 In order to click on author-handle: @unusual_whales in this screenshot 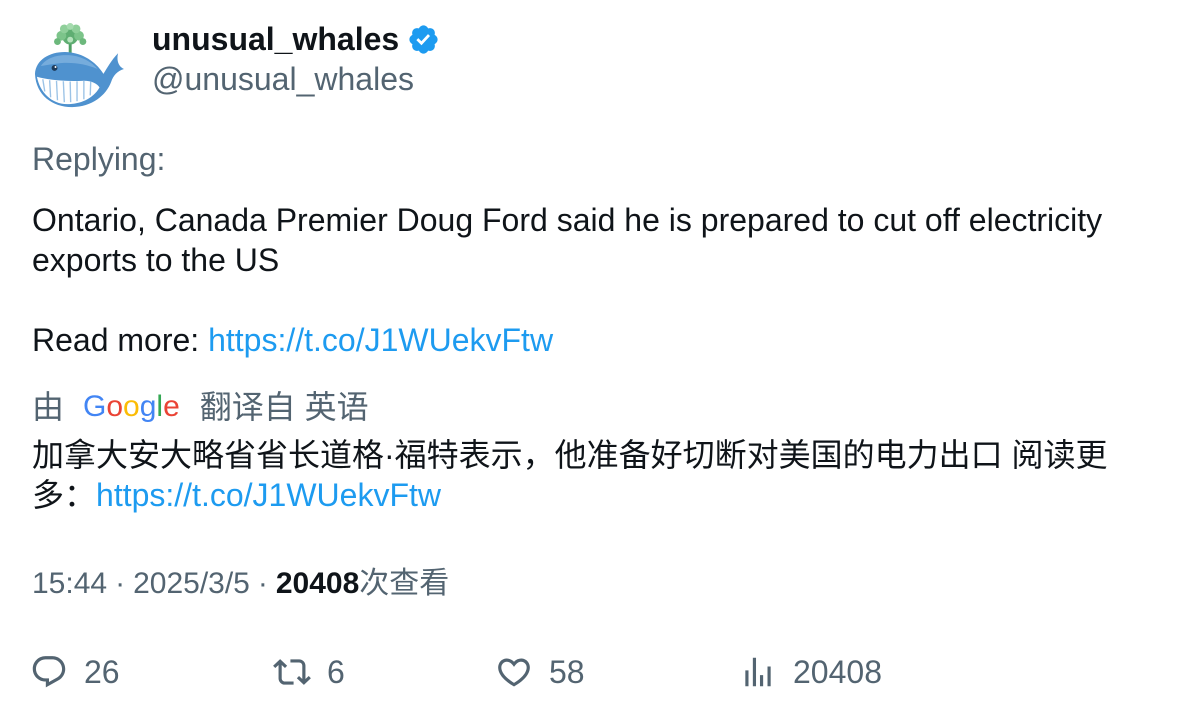, I will do `click(283, 79)`.